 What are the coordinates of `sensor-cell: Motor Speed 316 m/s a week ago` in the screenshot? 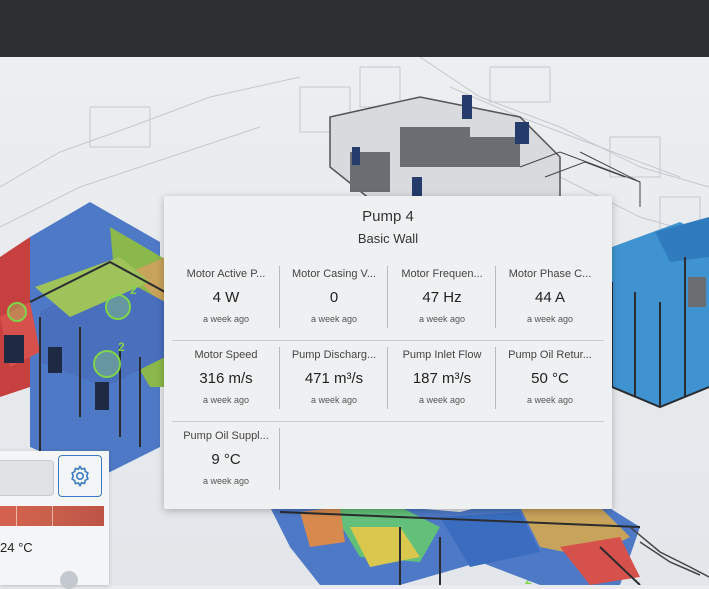 It's located at (226, 376).